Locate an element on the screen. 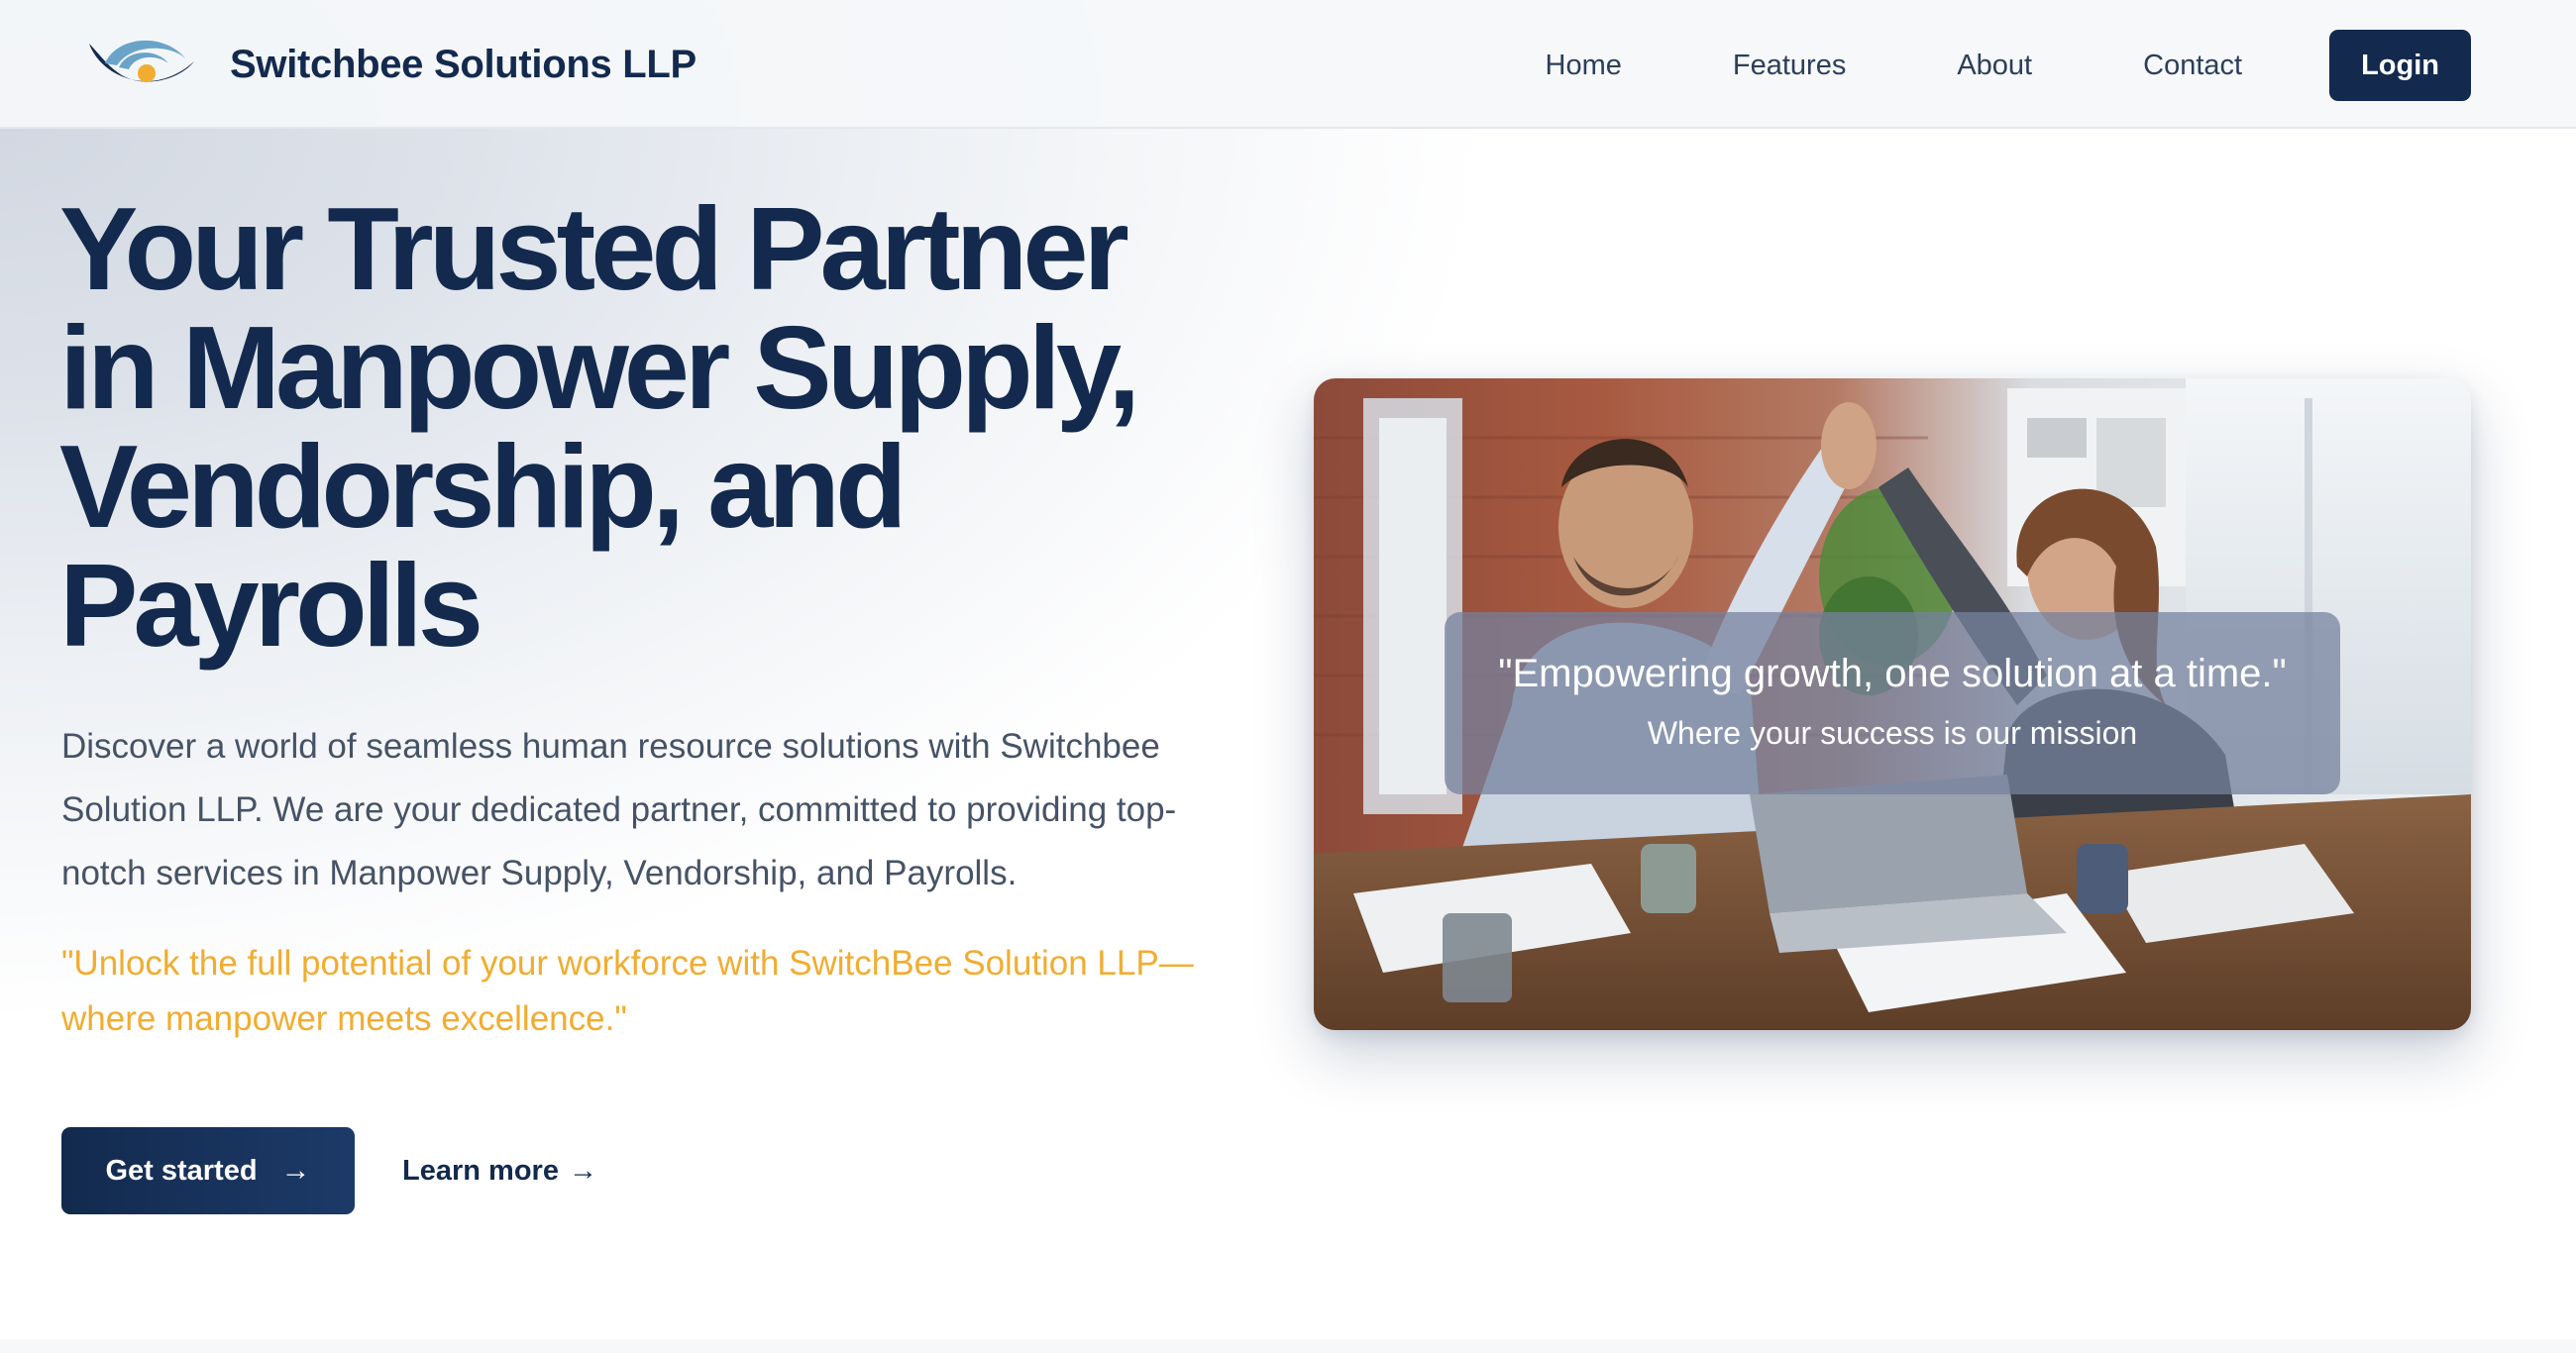 This screenshot has height=1353, width=2576. nav-about: About is located at coordinates (1995, 66).